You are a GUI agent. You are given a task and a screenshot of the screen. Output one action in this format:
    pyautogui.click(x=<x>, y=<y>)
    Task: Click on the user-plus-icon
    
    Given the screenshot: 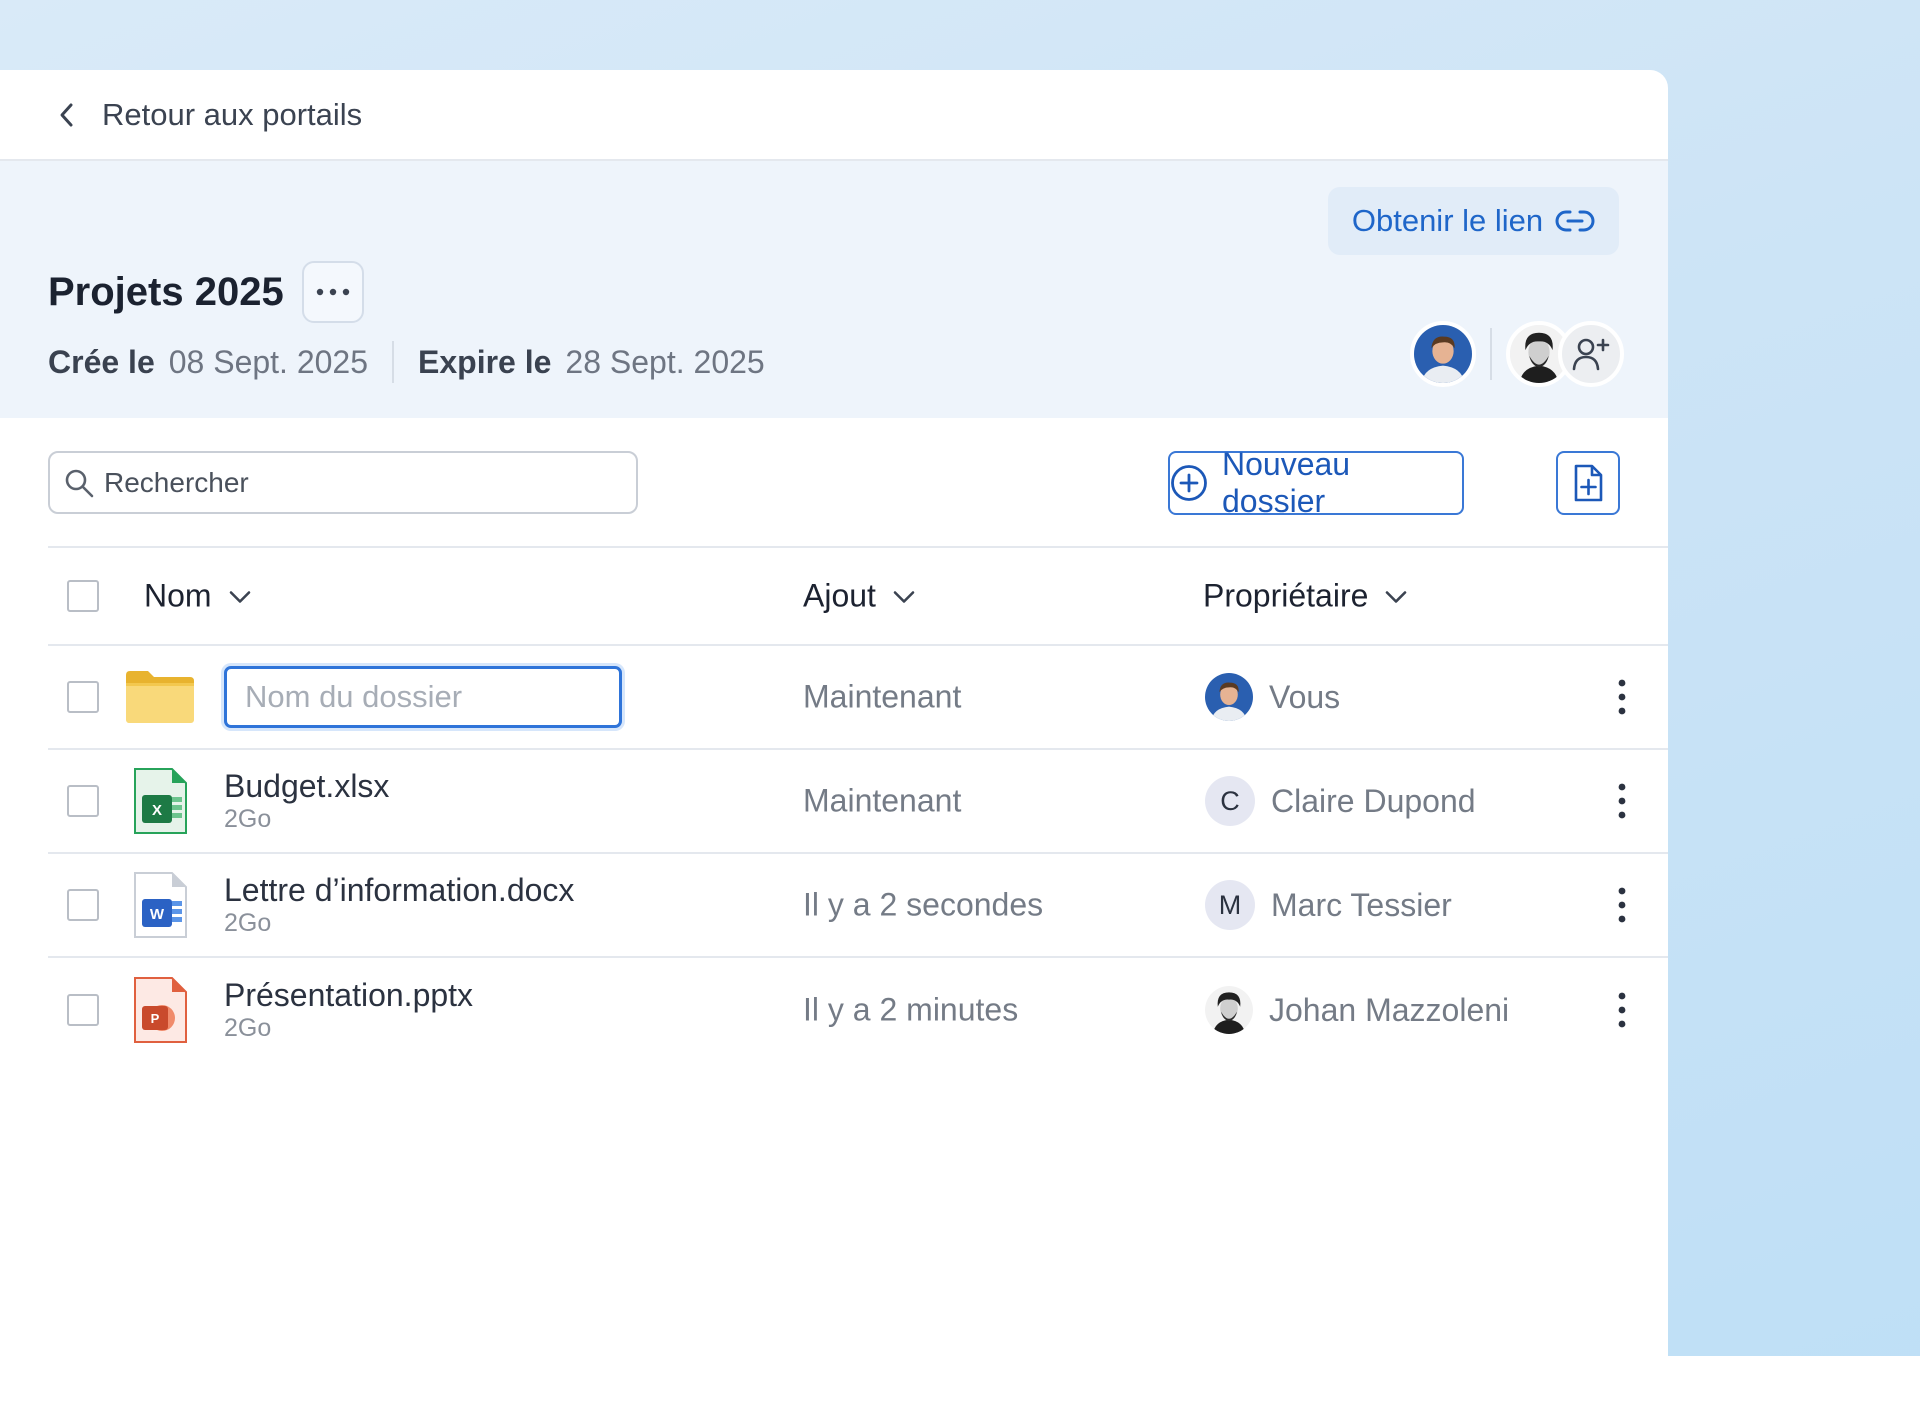 What is the action you would take?
    pyautogui.click(x=1591, y=354)
    